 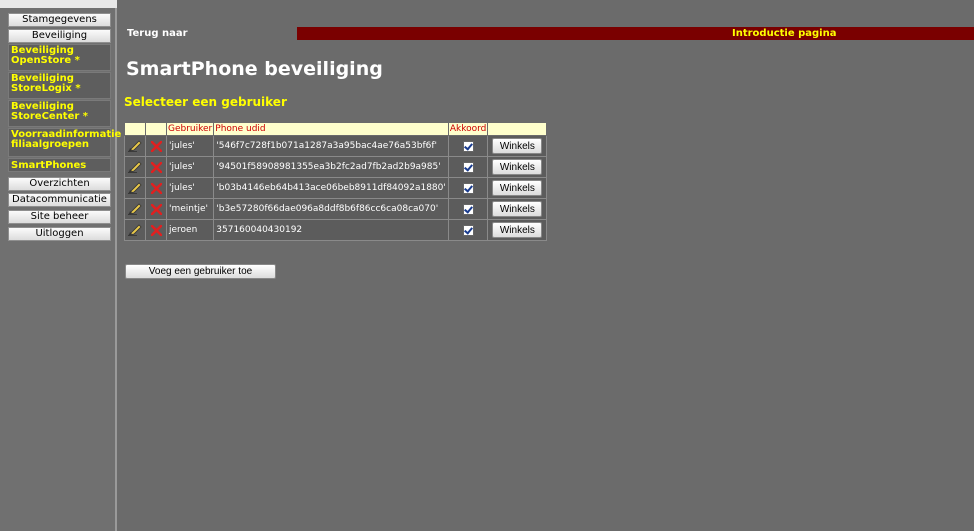 What do you see at coordinates (59, 234) in the screenshot?
I see `sidebar-item-uitloggen: Uitloggen` at bounding box center [59, 234].